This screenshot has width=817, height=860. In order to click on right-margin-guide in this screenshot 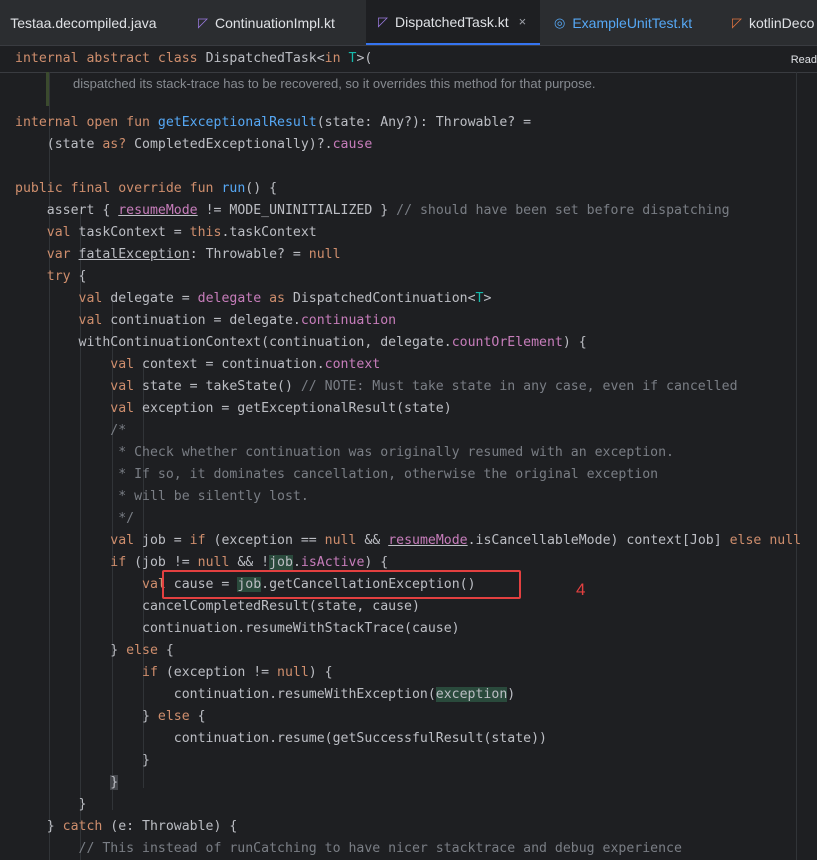, I will do `click(796, 466)`.